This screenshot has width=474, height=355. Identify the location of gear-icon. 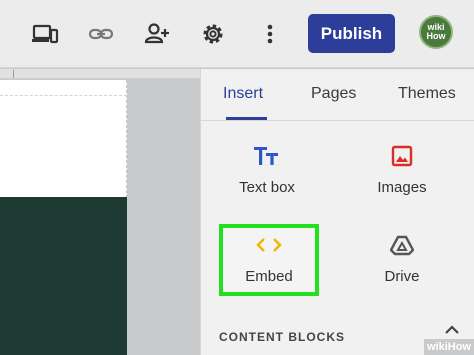
(213, 34).